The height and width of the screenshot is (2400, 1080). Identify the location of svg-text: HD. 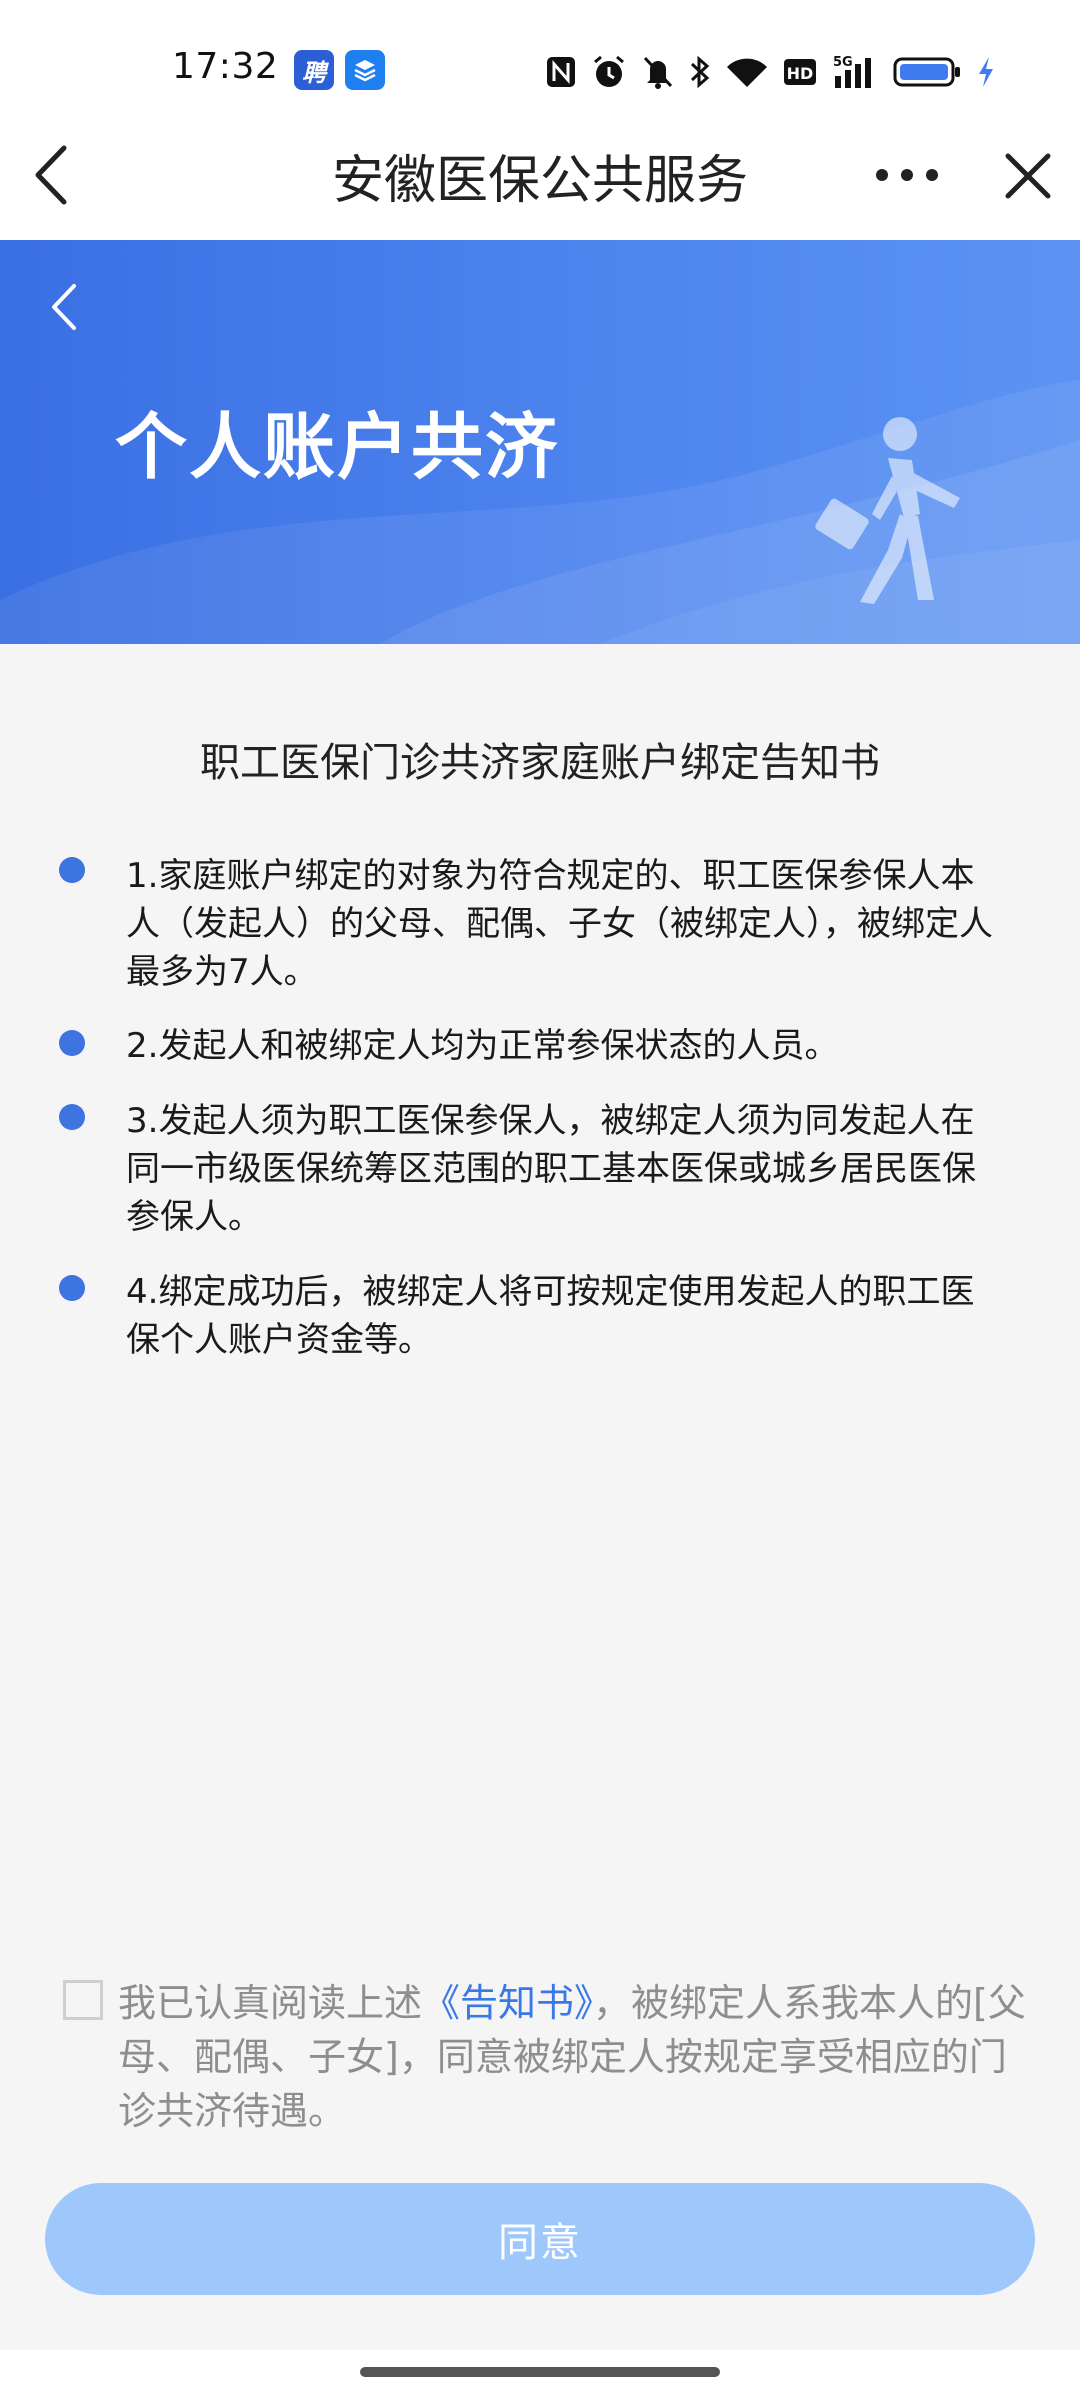
(800, 73).